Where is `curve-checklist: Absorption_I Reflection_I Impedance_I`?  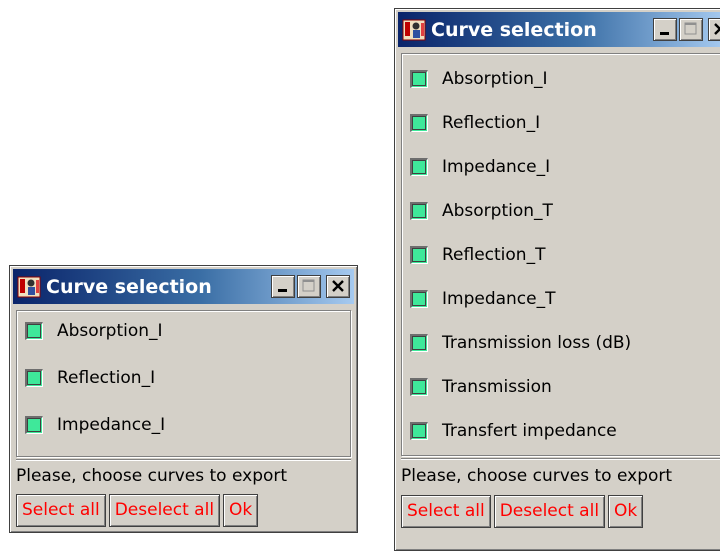
curve-checklist: Absorption_I Reflection_I Impedance_I is located at coordinates (183, 383).